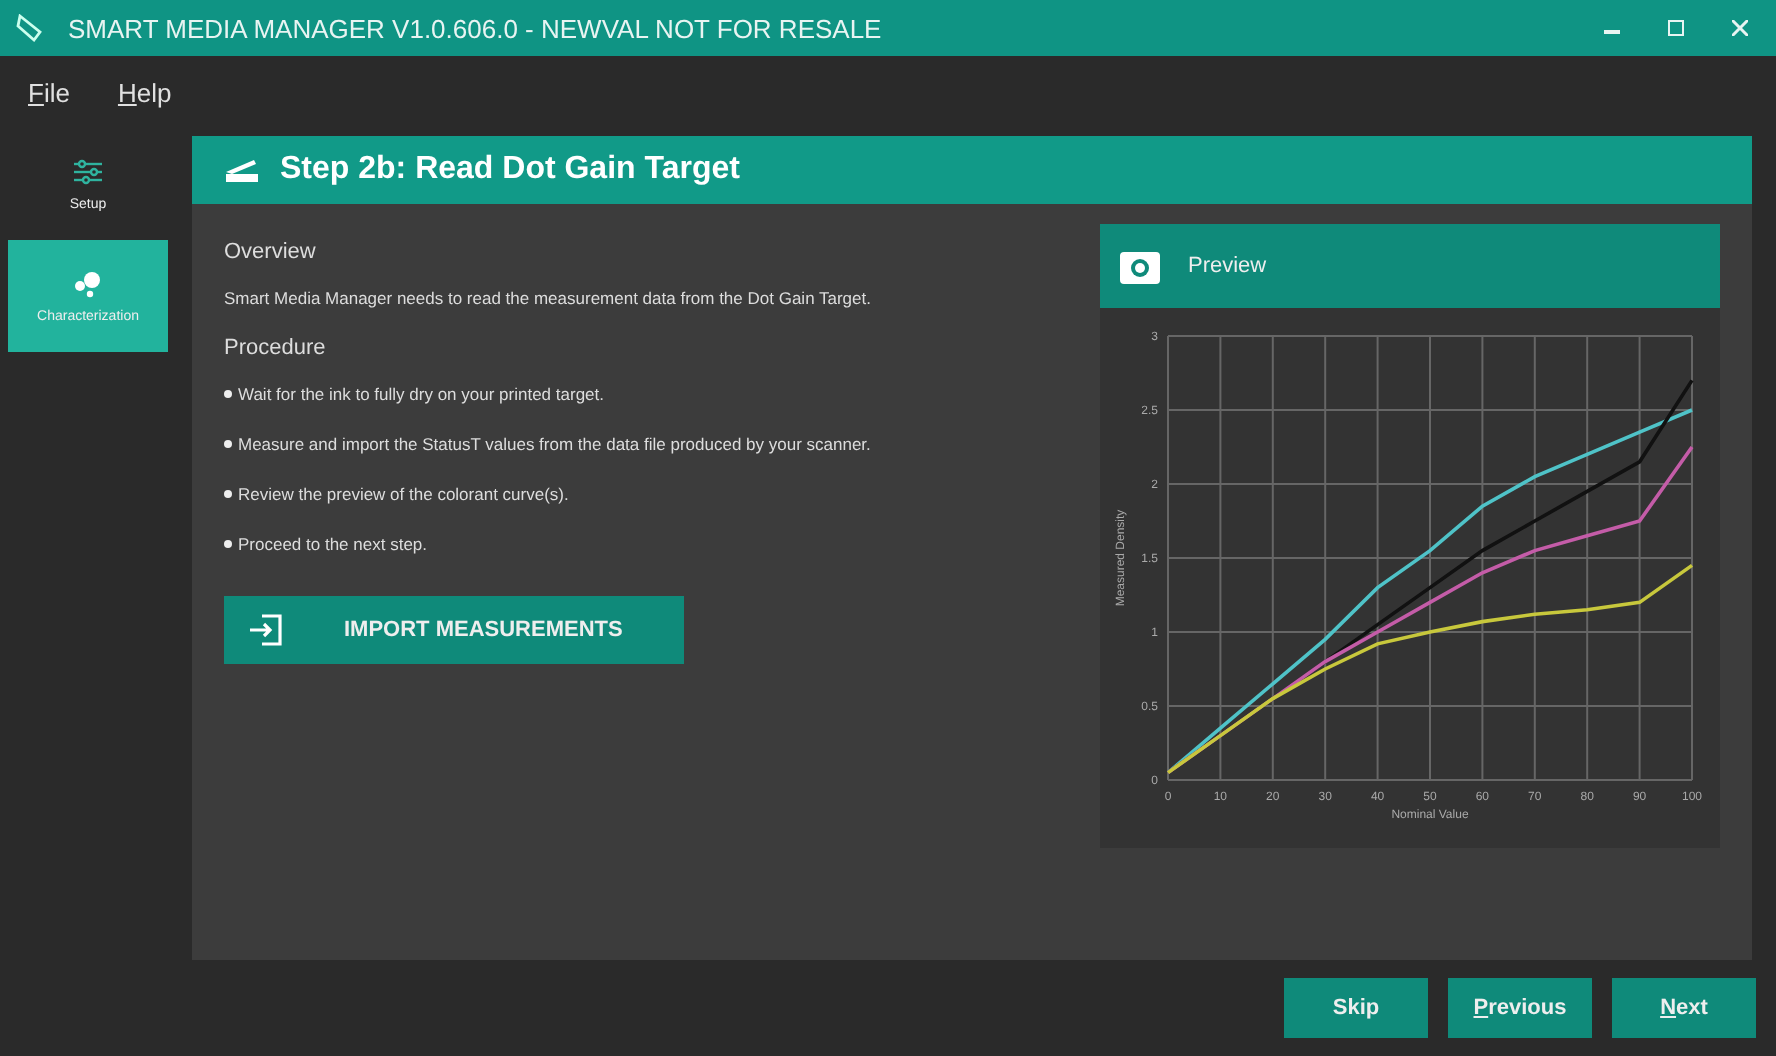 Image resolution: width=1776 pixels, height=1056 pixels. Describe the element at coordinates (49, 92) in the screenshot. I see `menu-item: File` at that location.